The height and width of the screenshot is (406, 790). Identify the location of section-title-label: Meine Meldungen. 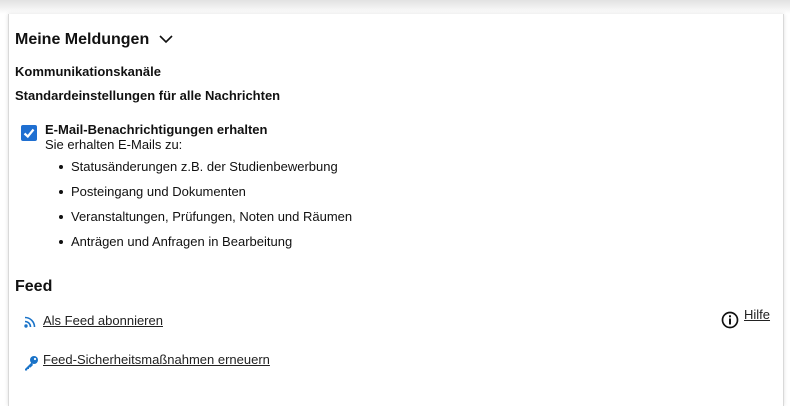
(82, 39).